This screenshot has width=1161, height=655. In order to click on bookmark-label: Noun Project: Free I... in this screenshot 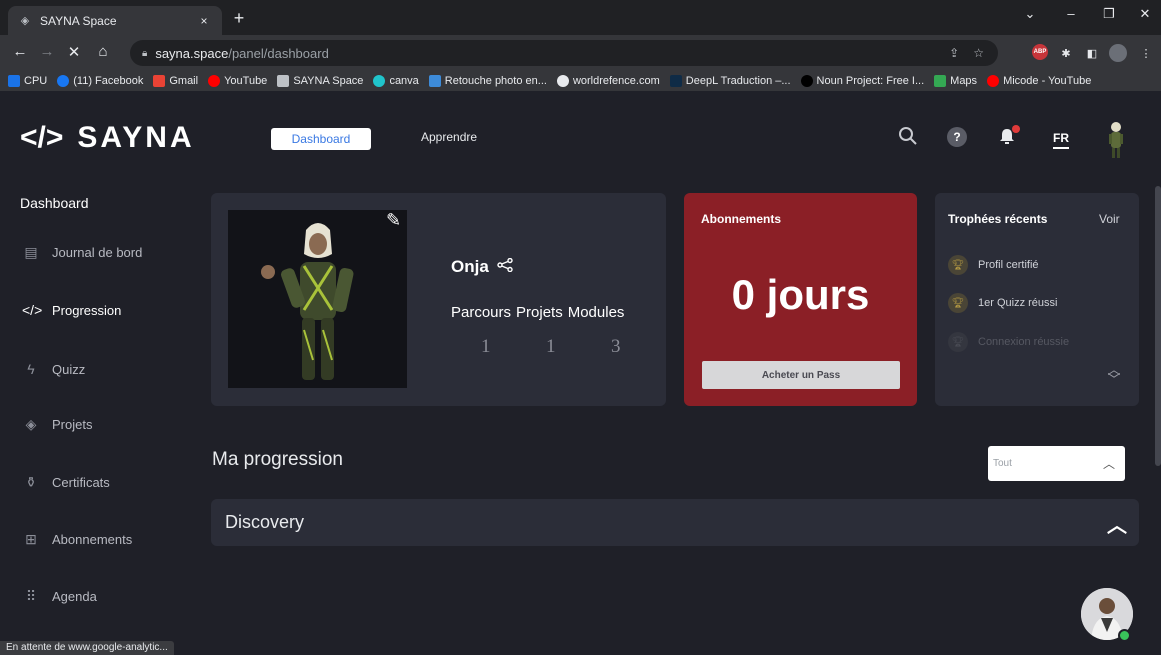, I will do `click(870, 81)`.